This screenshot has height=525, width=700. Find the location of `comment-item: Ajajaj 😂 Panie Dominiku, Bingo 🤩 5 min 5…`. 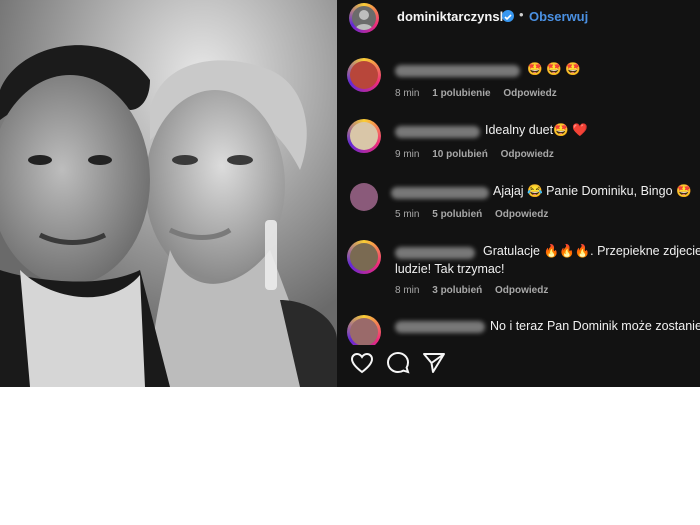

comment-item: Ajajaj 😂 Panie Dominiku, Bingo 🤩 5 min 5… is located at coordinates (518, 202).